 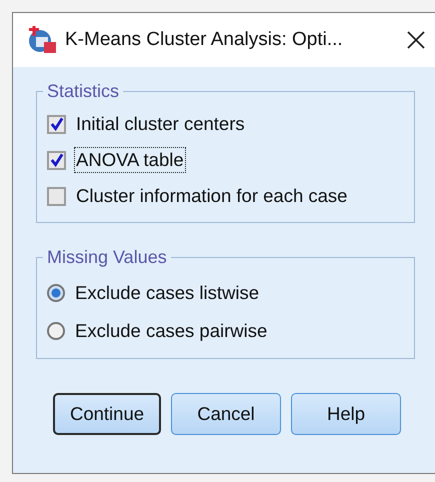 What do you see at coordinates (167, 293) in the screenshot?
I see `radio-label: Exclude cases listwise` at bounding box center [167, 293].